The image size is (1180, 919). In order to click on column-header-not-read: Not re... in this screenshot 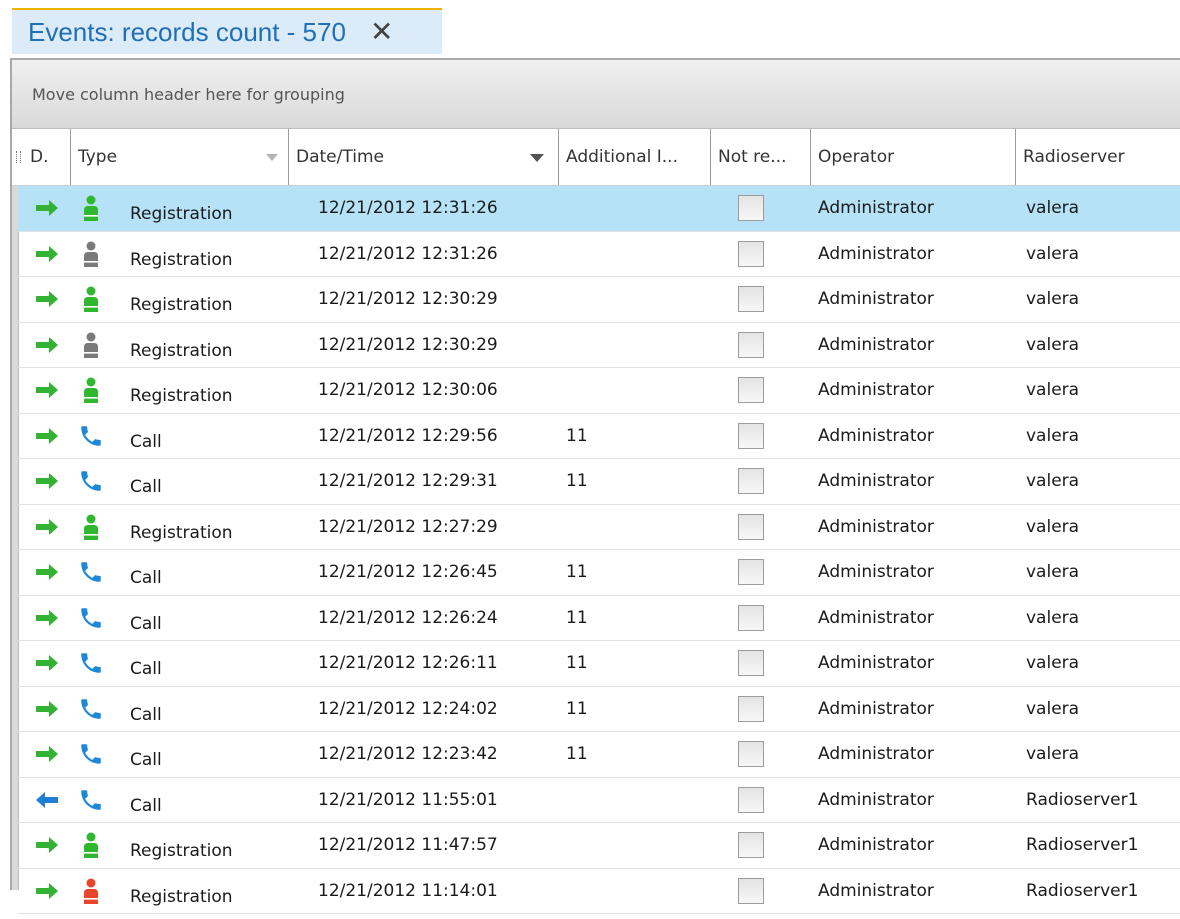, I will do `click(760, 157)`.